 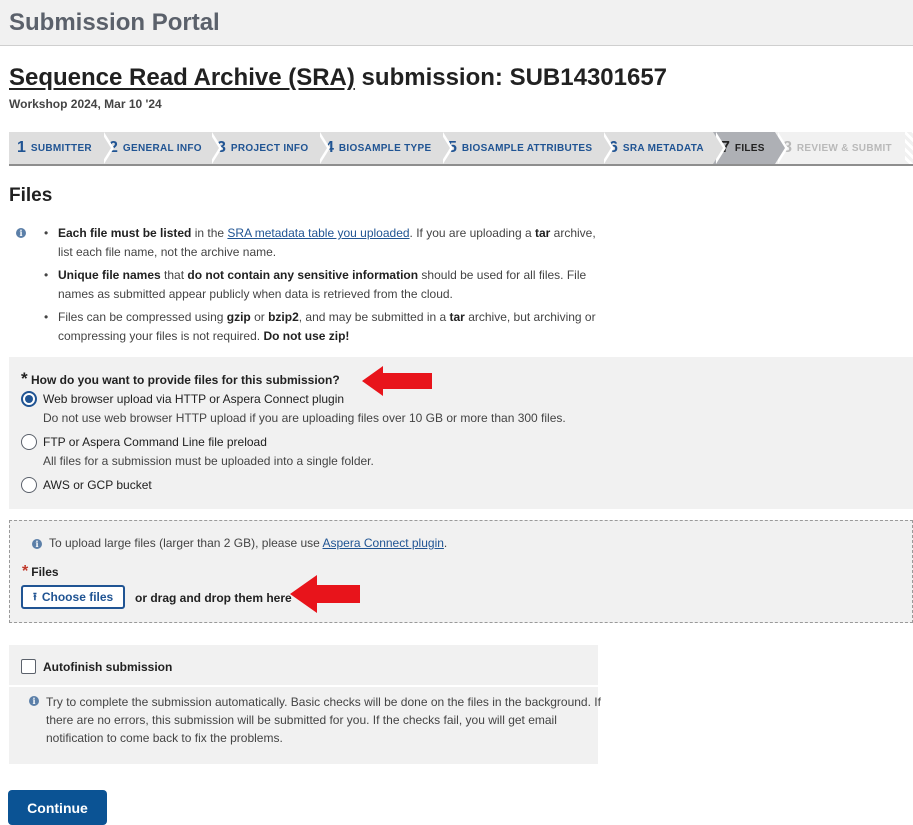 What do you see at coordinates (35, 596) in the screenshot?
I see `upload-icon: ⭱` at bounding box center [35, 596].